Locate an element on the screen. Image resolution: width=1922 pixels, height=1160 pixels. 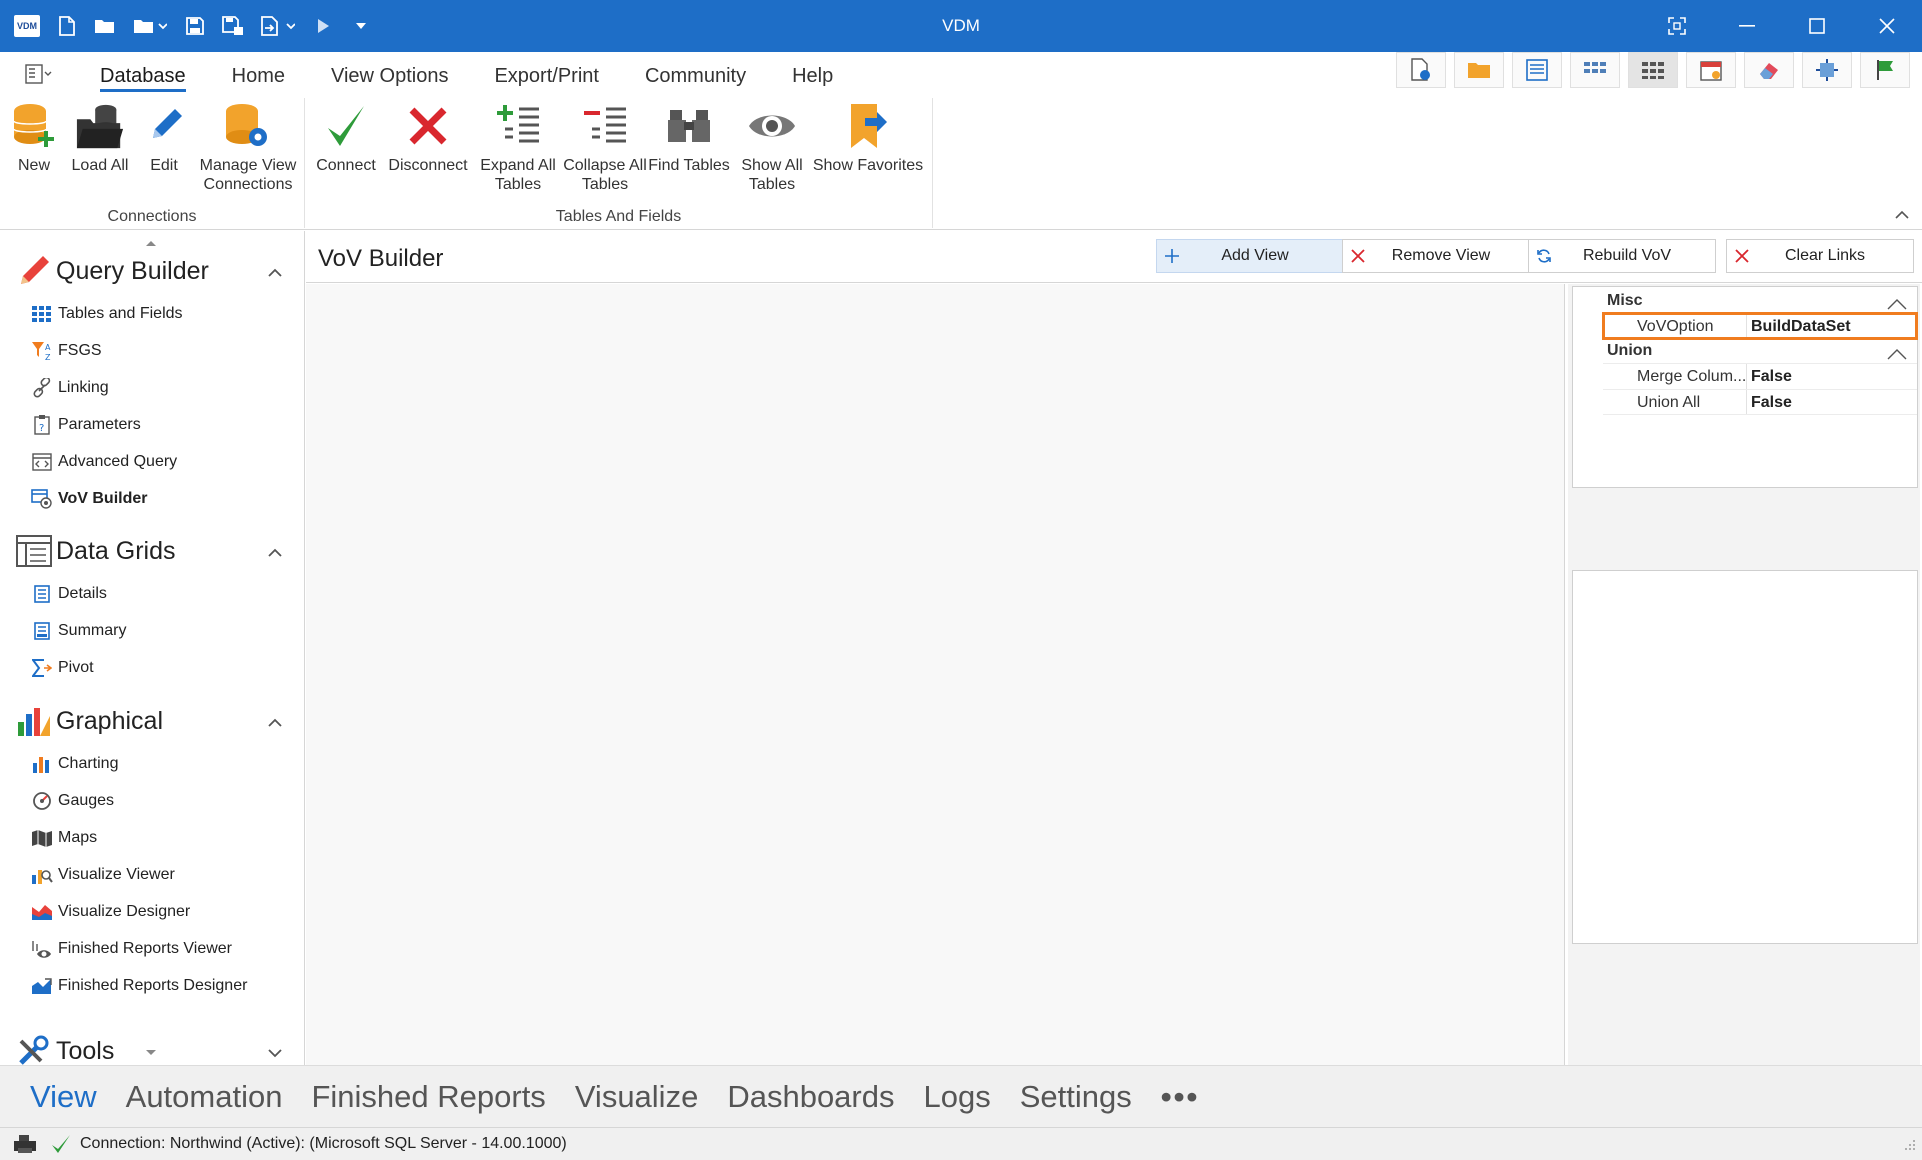
show-favorites-button: Show Favorites is located at coordinates (868, 136).